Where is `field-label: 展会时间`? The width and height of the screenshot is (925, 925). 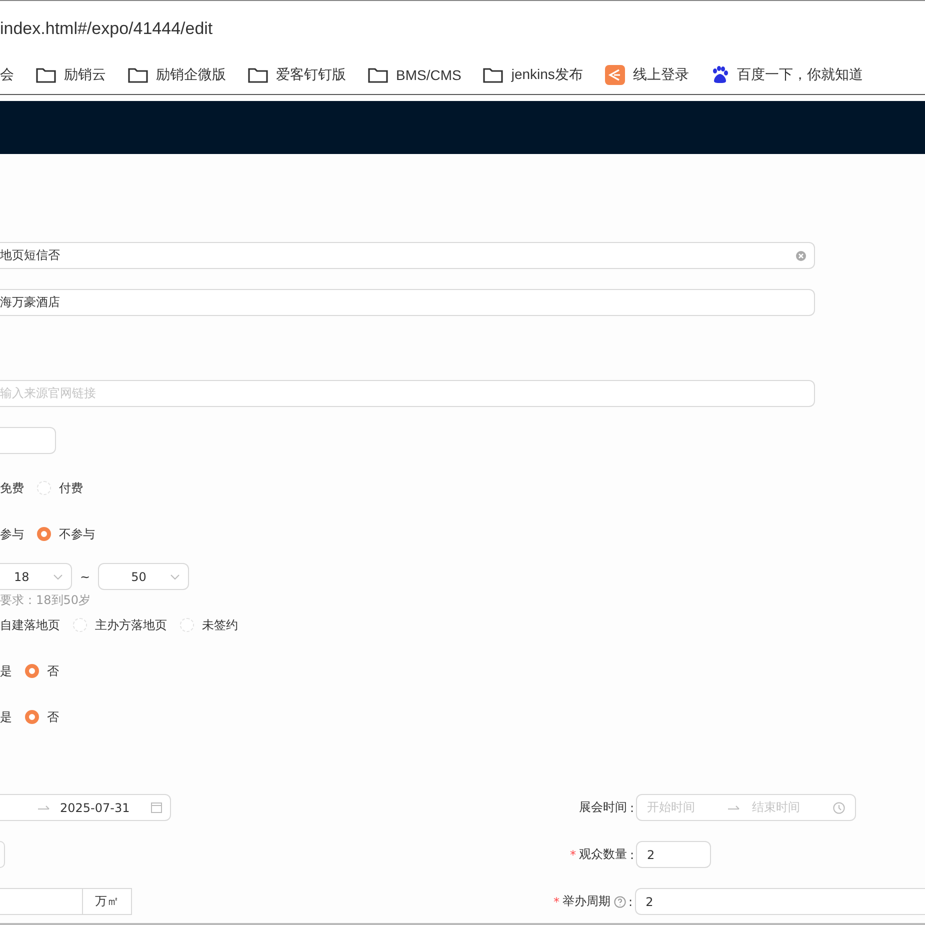 field-label: 展会时间 is located at coordinates (602, 807).